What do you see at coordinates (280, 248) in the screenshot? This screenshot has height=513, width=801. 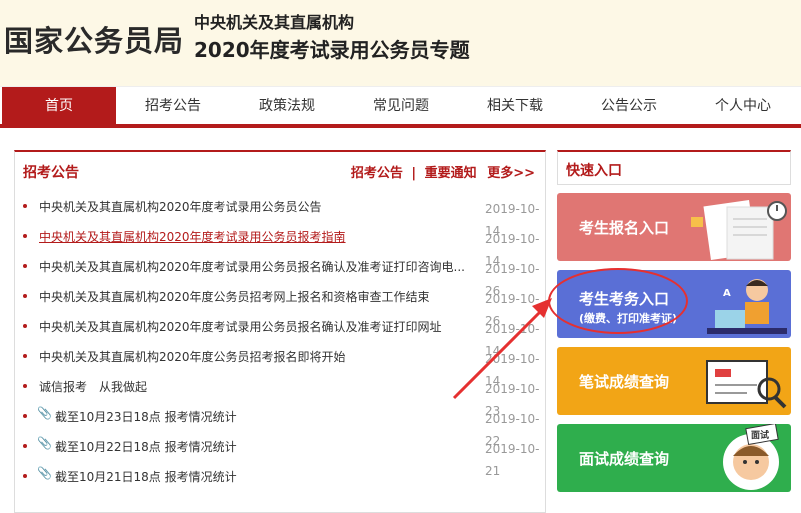 I see `list-item: 中央机关及其直属机构2020年度考试录用公务员报考指南 2019-10-14` at bounding box center [280, 248].